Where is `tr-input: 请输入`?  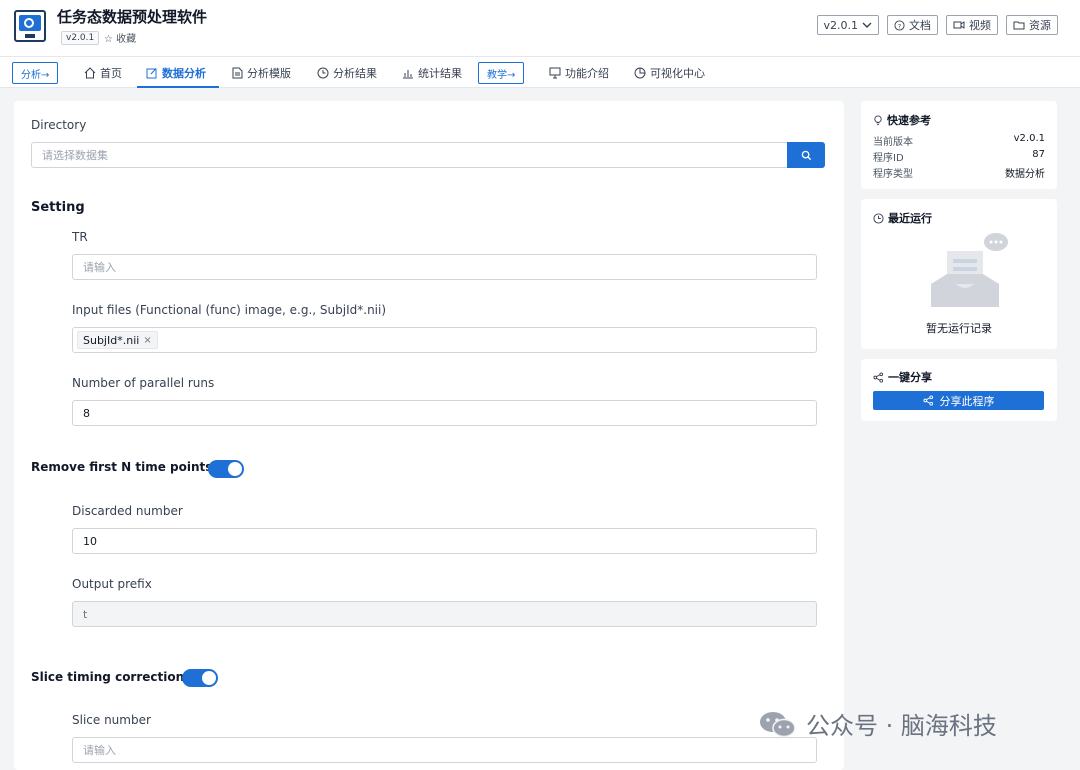
tr-input: 请输入 is located at coordinates (444, 267).